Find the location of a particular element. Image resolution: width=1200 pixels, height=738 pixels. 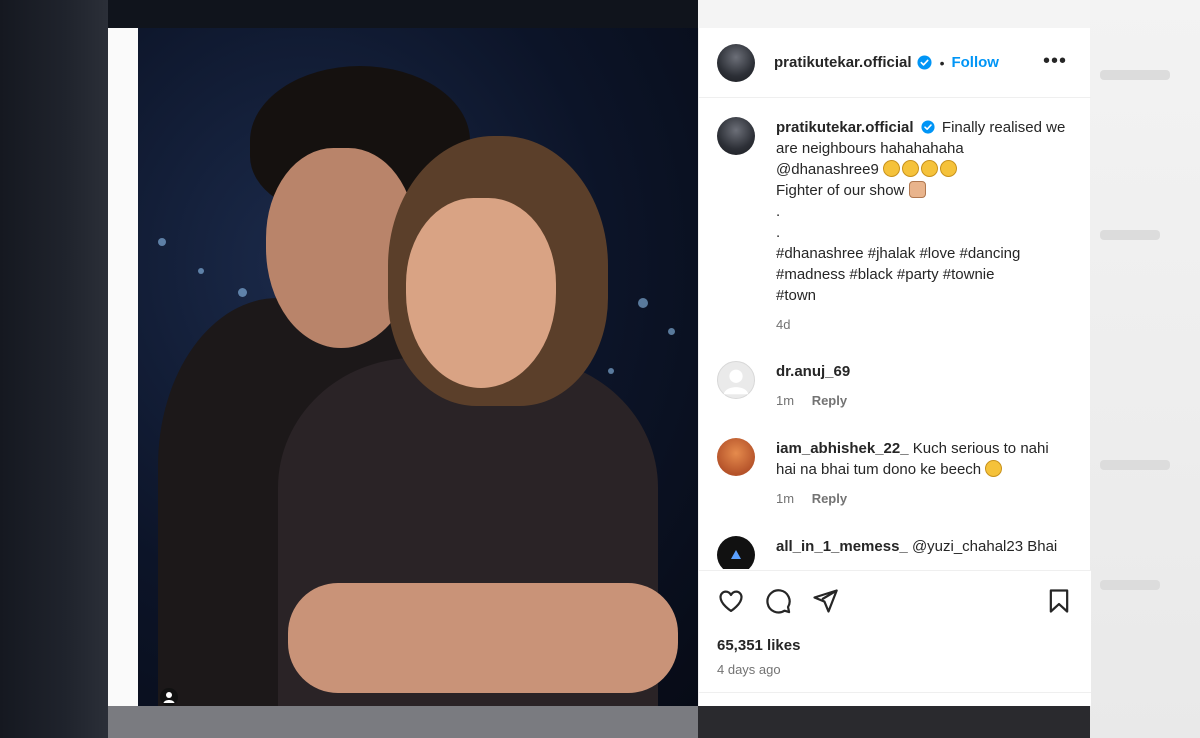

caption-avatar is located at coordinates (736, 136).